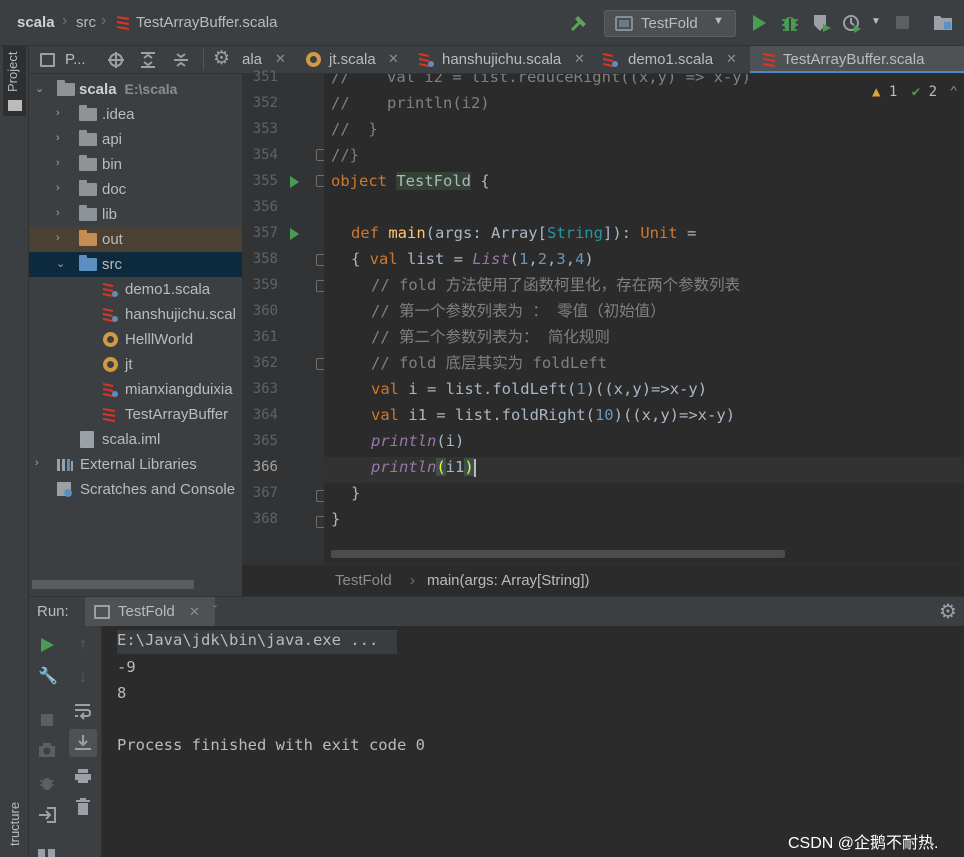  Describe the element at coordinates (12, 71) in the screenshot. I see `project-tab-label: Project` at that location.